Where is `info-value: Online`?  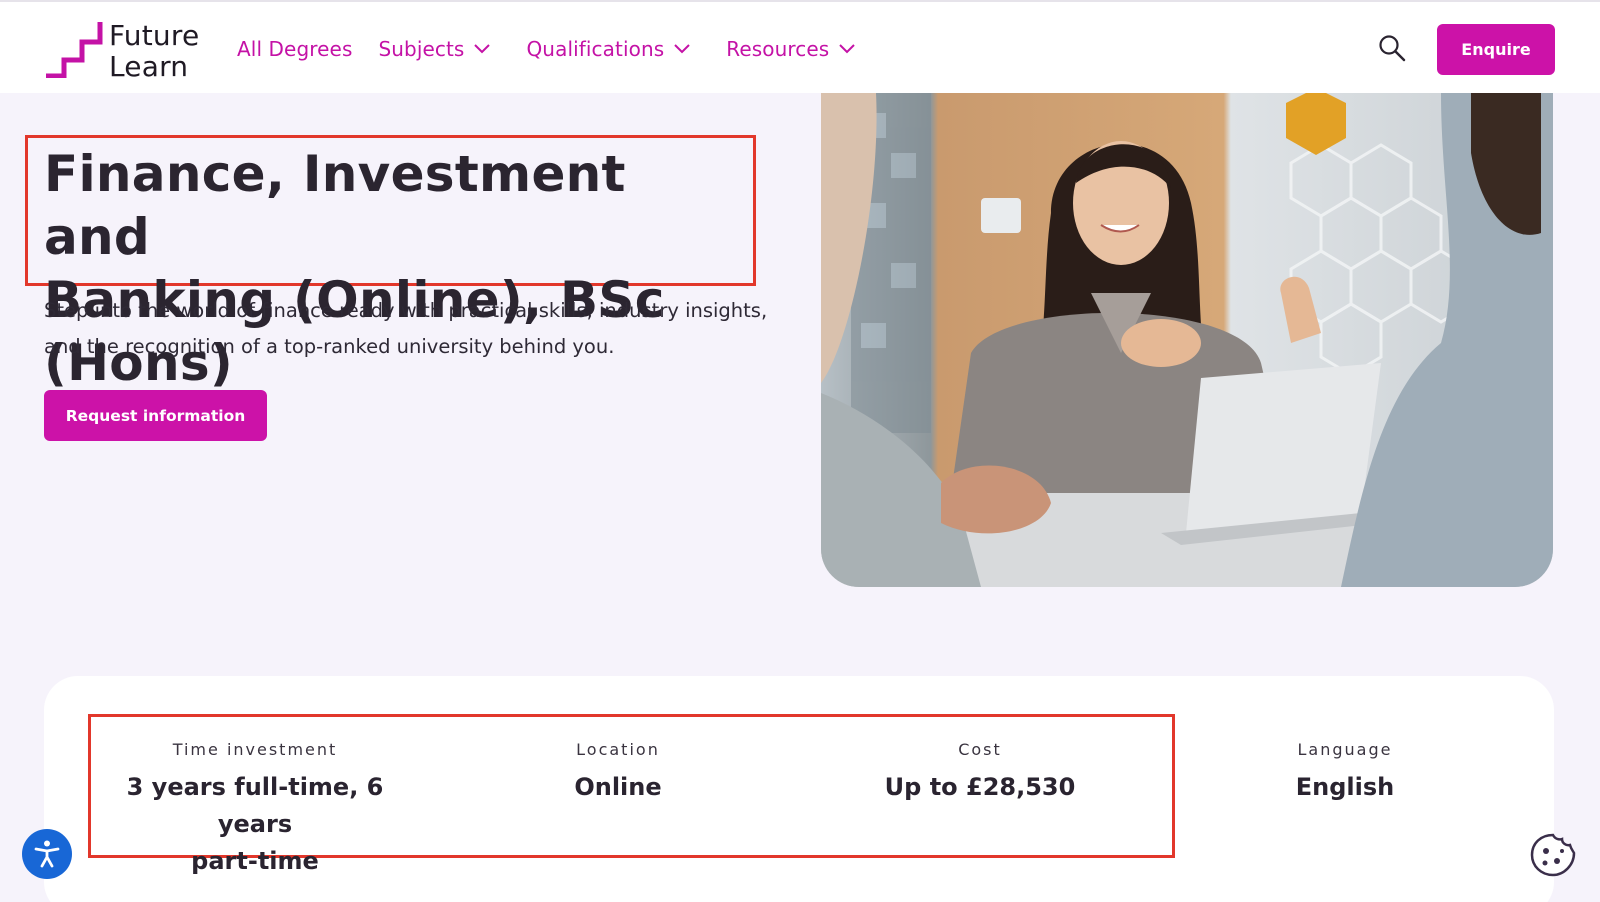 info-value: Online is located at coordinates (618, 787).